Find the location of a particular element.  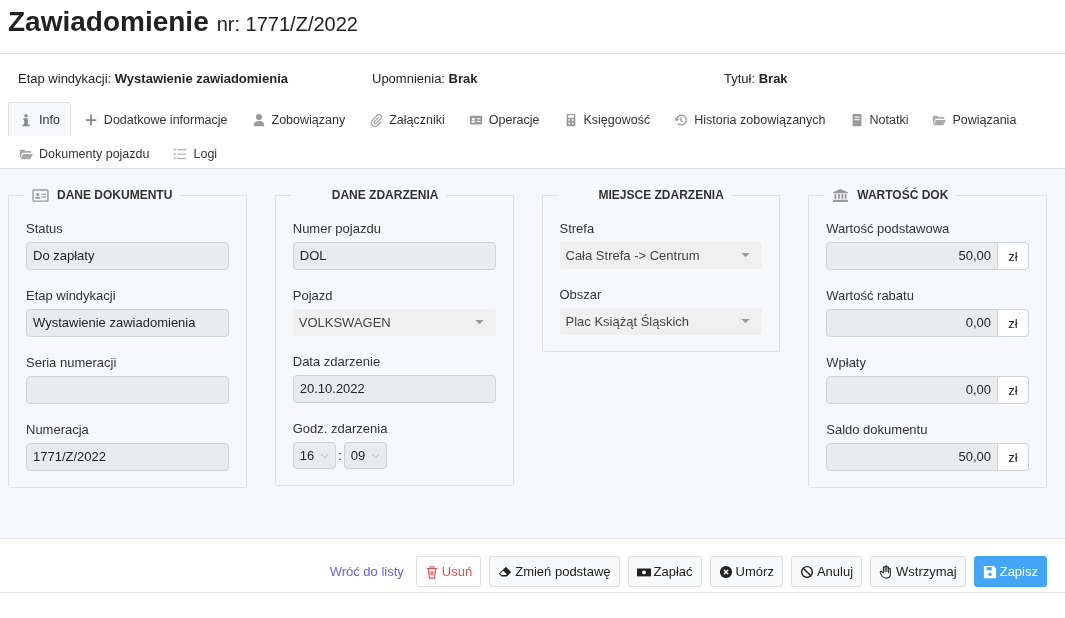

field-label: Wpłaty is located at coordinates (846, 362).